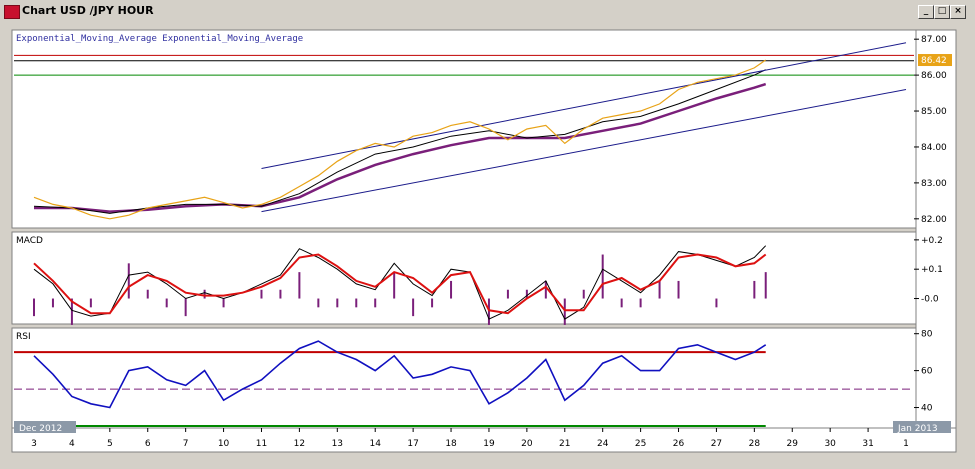 The image size is (975, 469). What do you see at coordinates (934, 148) in the screenshot?
I see `price-ytick-label: 84.00` at bounding box center [934, 148].